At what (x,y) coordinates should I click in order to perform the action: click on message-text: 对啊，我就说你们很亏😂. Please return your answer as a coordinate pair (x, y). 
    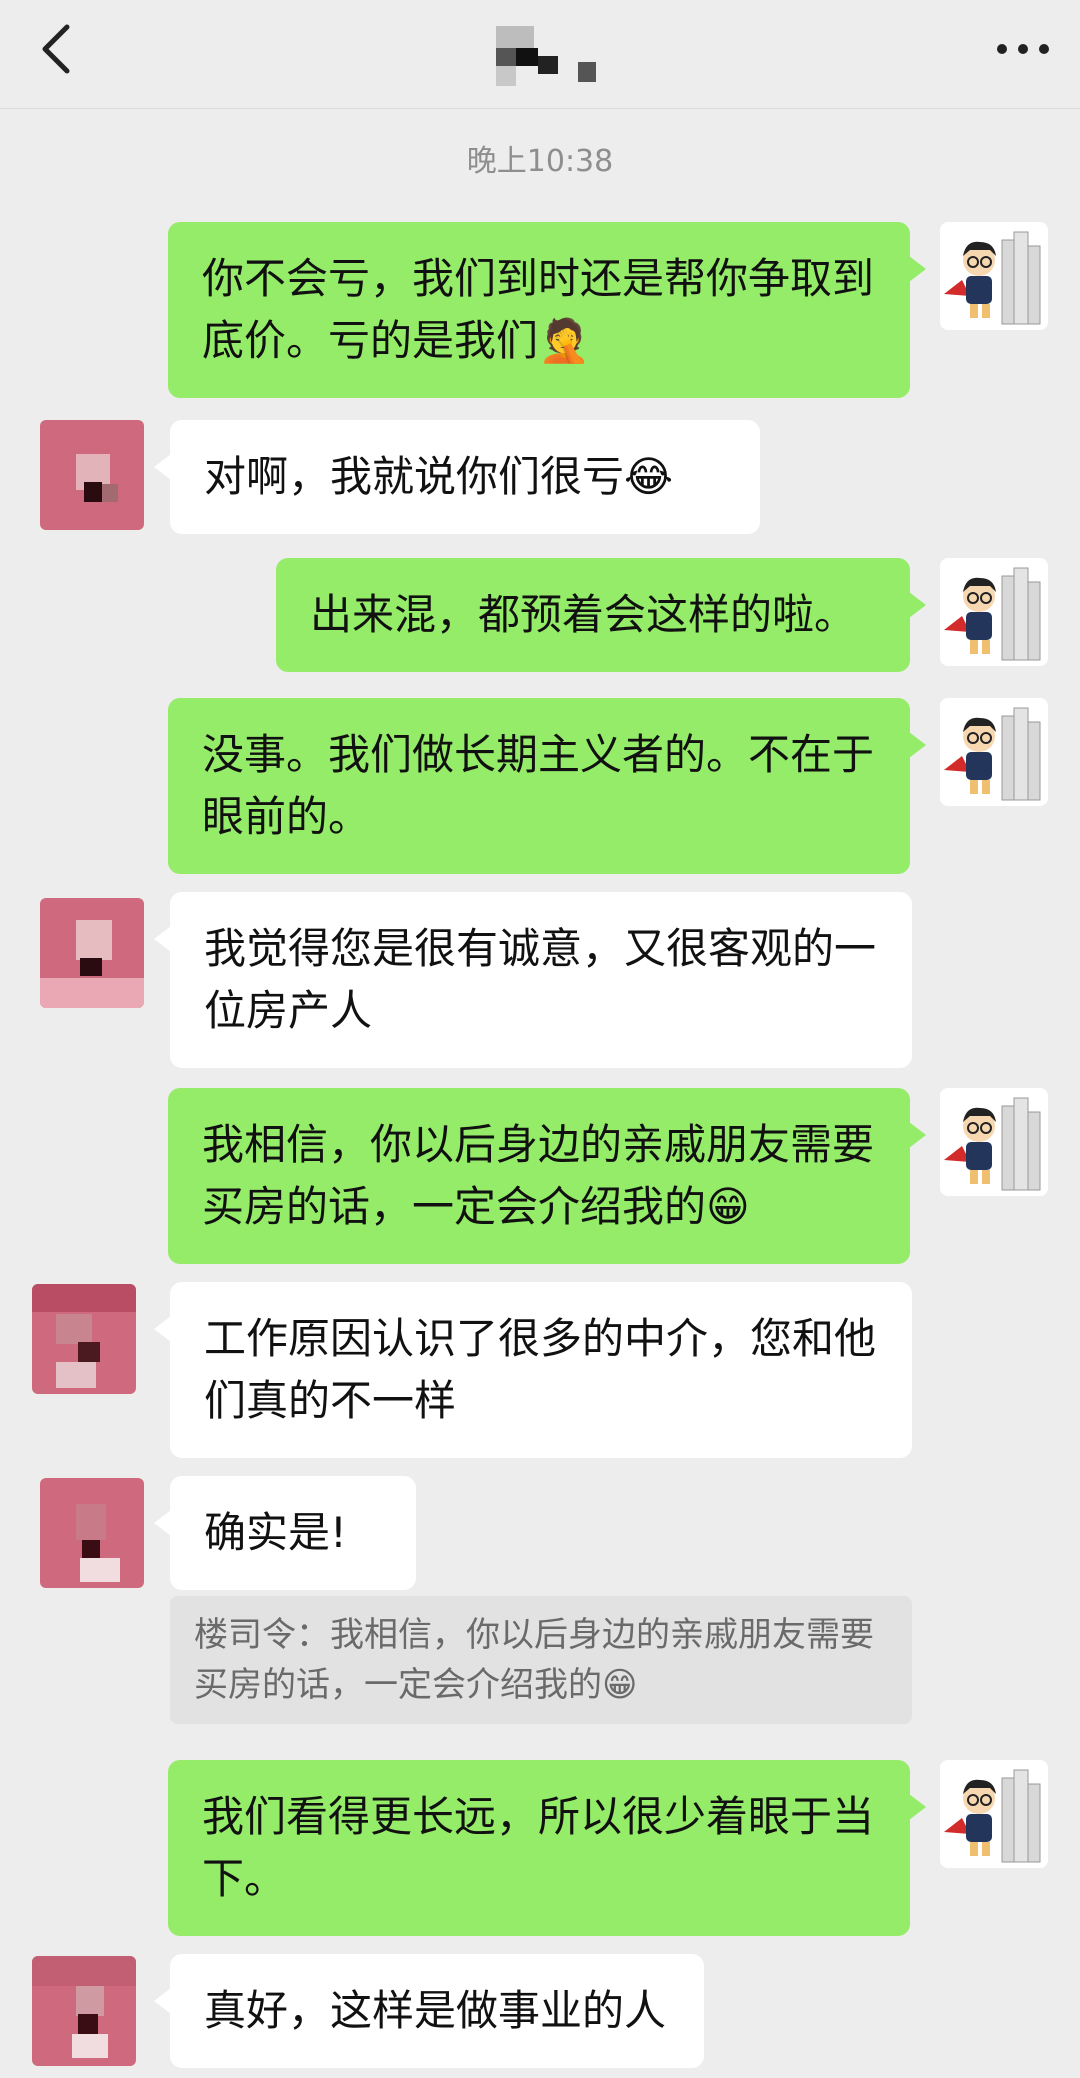
    Looking at the image, I should click on (439, 476).